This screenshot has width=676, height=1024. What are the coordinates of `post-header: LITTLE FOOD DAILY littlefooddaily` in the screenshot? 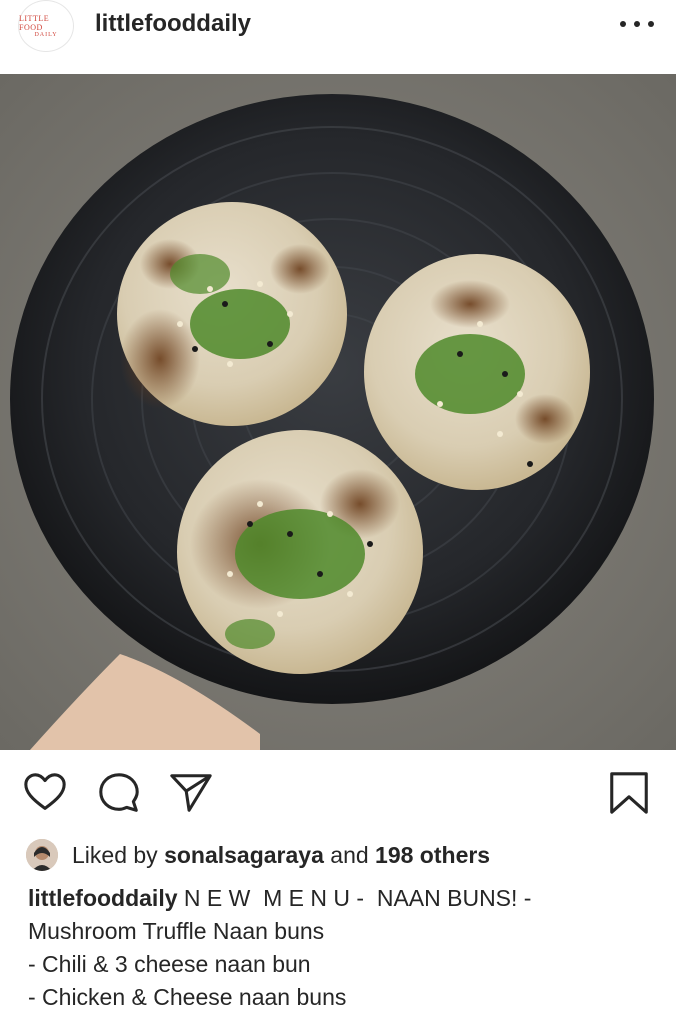 It's located at (338, 37).